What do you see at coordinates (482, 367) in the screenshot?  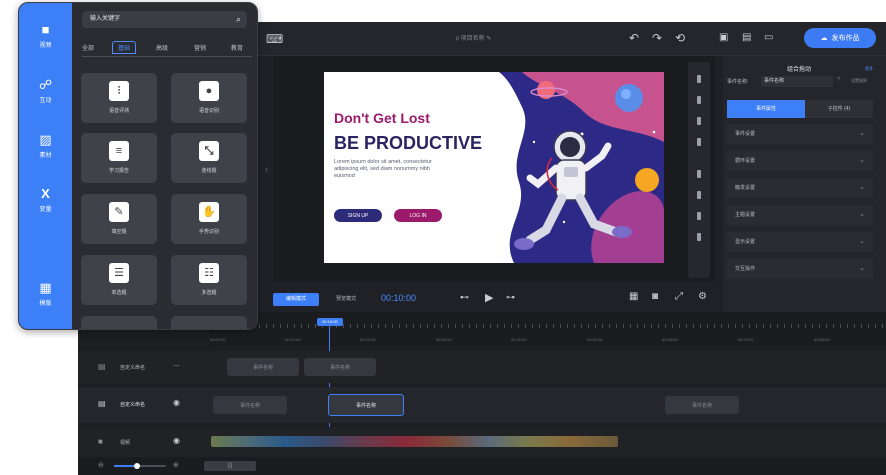 I see `track-1: ▤ 自定义命名 ⁓ 事件名称 事件名称` at bounding box center [482, 367].